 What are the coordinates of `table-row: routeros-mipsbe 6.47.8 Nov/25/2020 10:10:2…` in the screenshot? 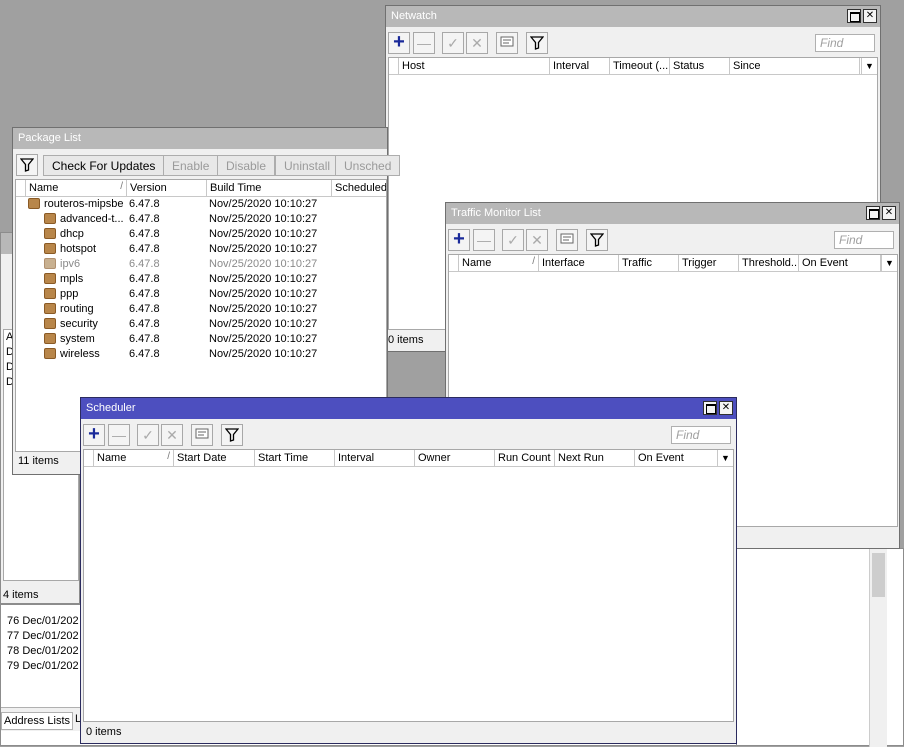 It's located at (201, 204).